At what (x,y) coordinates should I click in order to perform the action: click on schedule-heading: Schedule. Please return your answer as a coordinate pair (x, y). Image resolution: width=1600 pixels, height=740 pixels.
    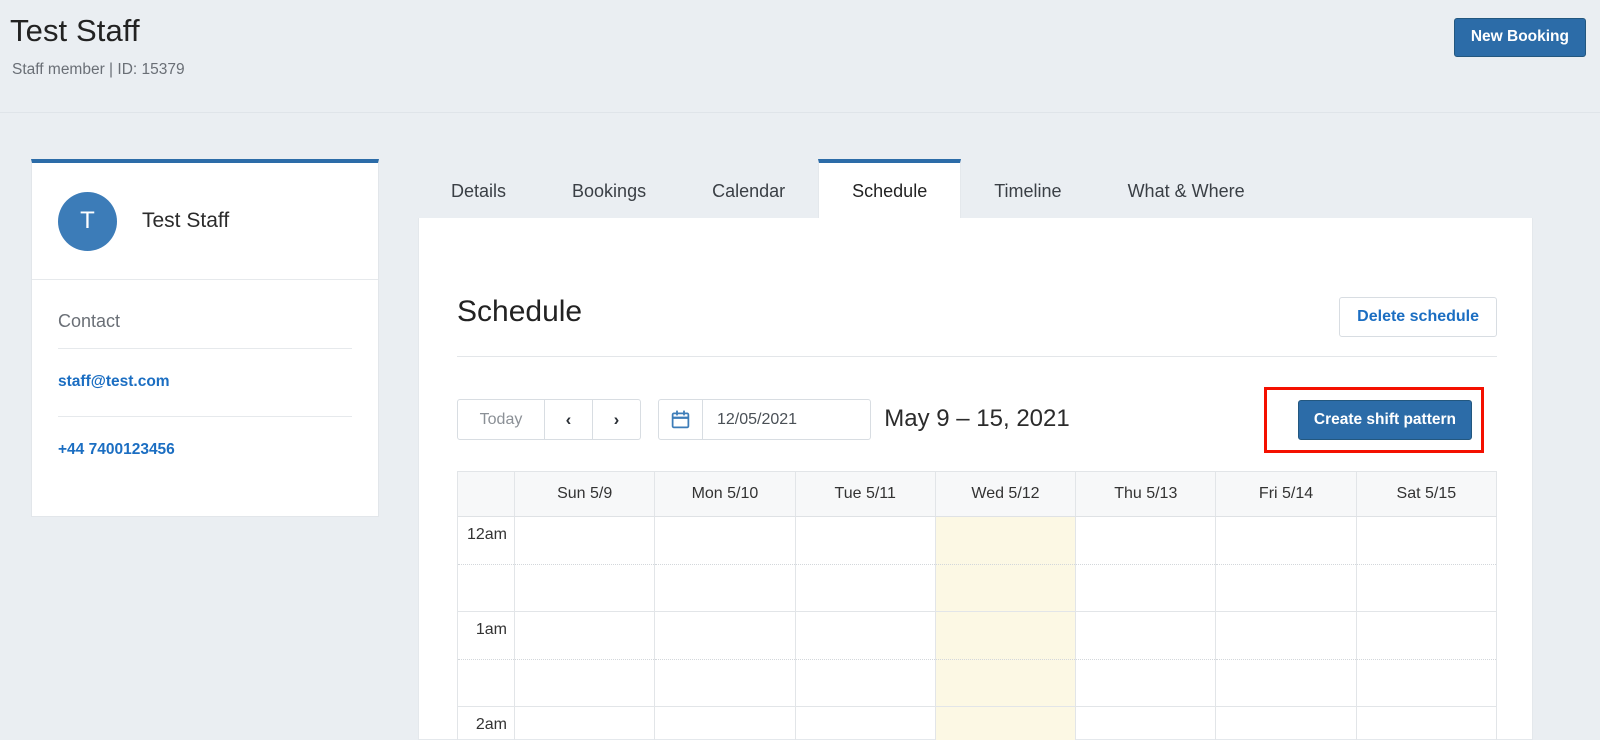
    Looking at the image, I should click on (520, 311).